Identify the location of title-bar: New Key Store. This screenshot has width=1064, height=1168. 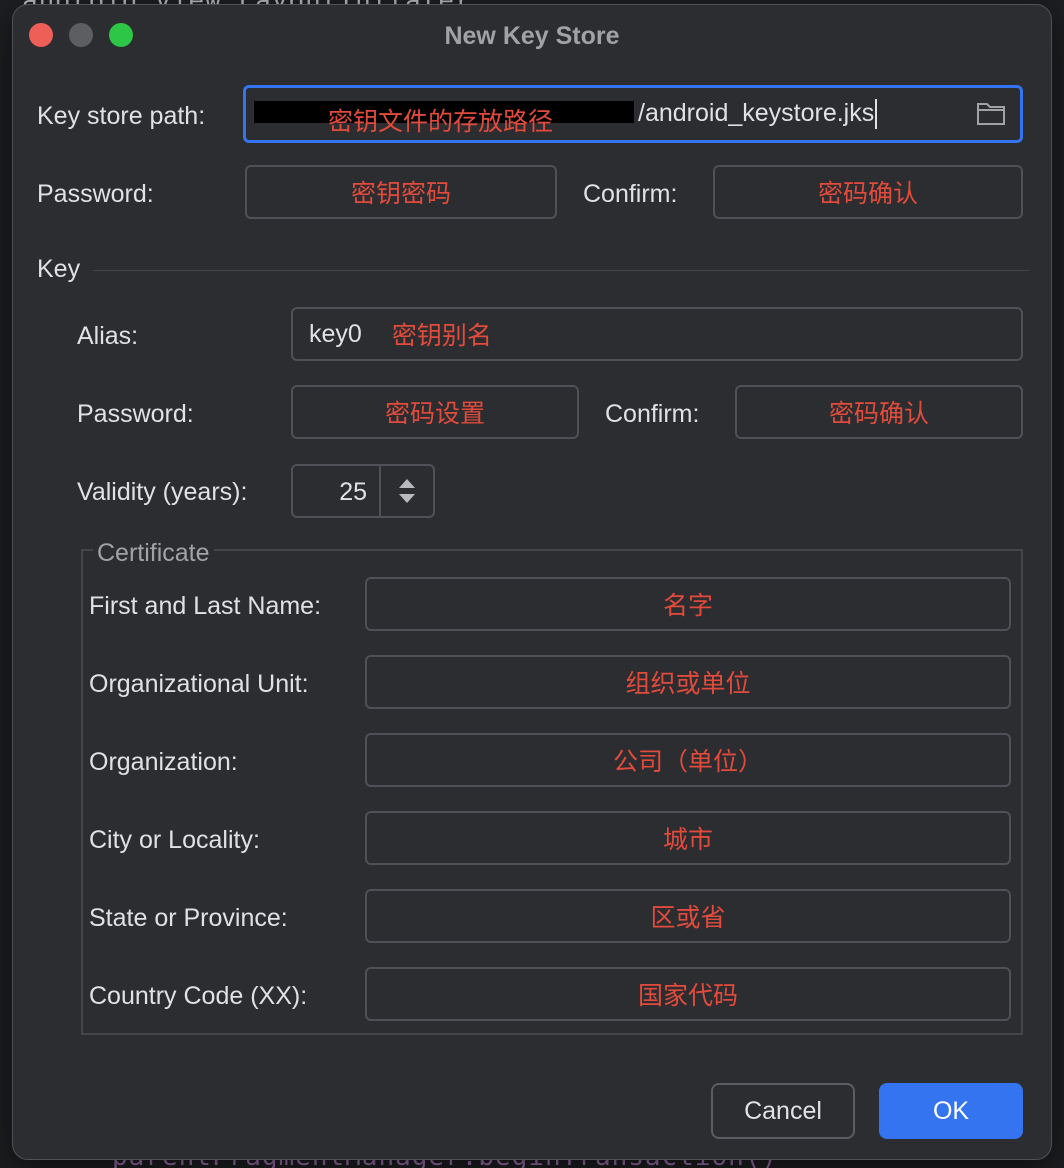
(532, 35).